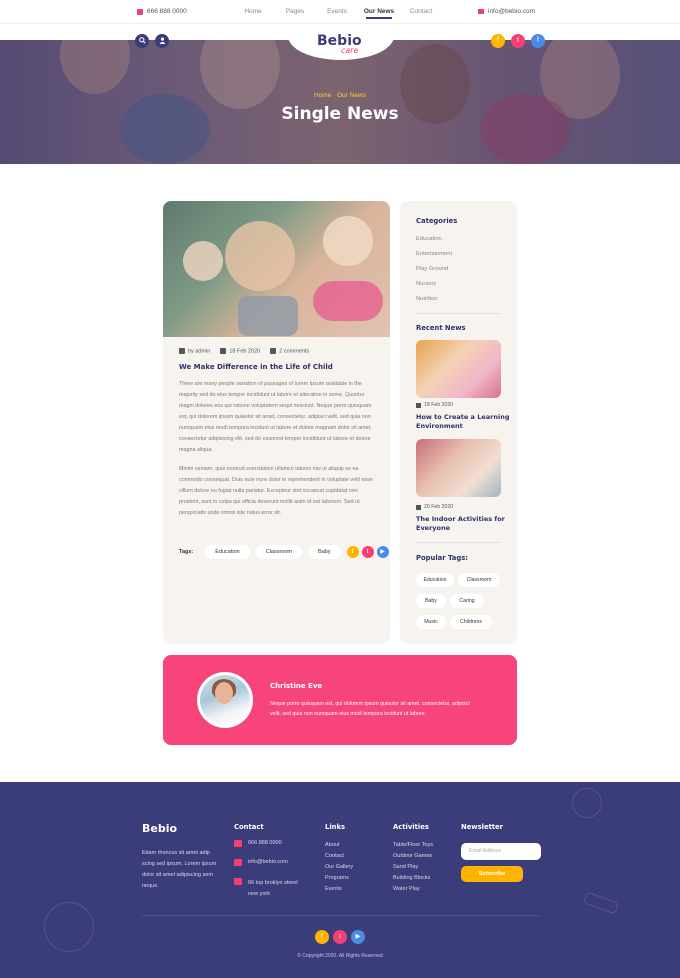 The image size is (680, 978). What do you see at coordinates (427, 299) in the screenshot?
I see `category-nutrition: Nutrition` at bounding box center [427, 299].